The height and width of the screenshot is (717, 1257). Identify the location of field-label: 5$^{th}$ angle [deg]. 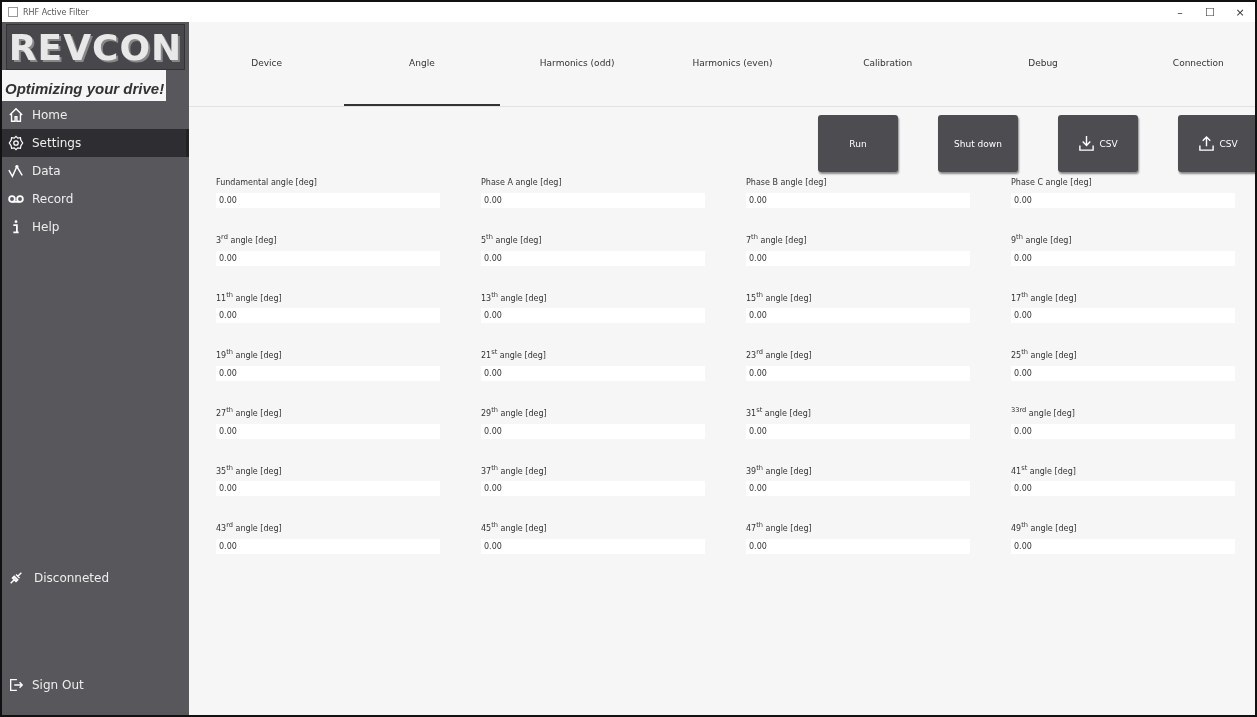
(512, 239).